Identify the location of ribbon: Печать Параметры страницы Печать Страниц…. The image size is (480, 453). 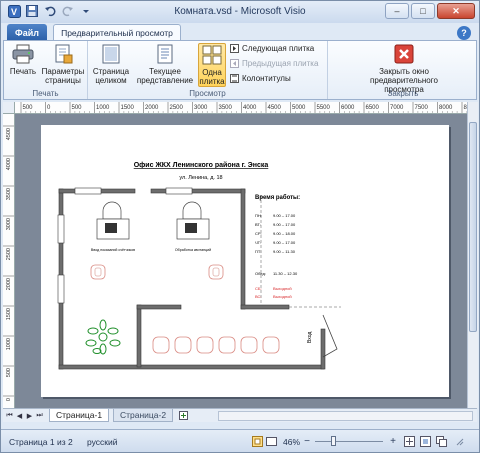
(240, 70).